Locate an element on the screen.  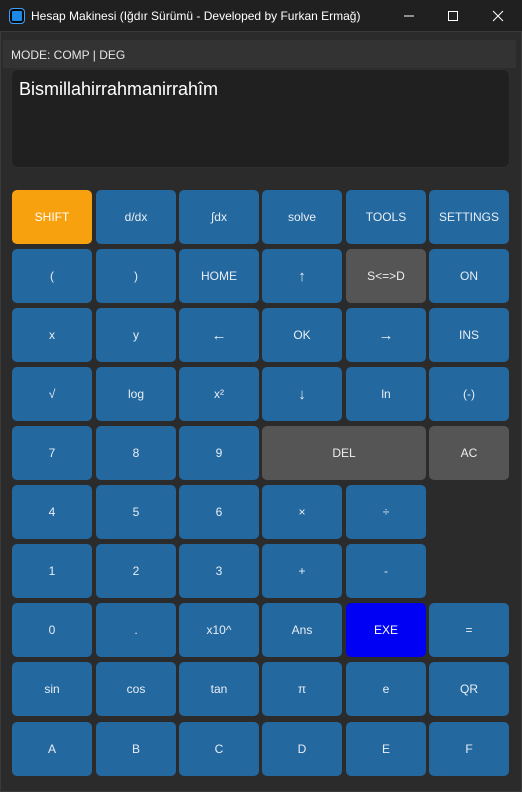
plus-label: + is located at coordinates (302, 571).